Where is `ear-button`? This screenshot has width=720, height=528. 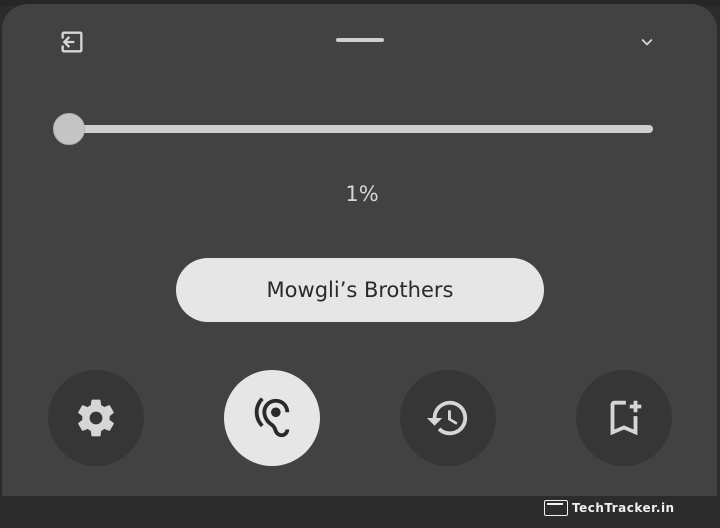 ear-button is located at coordinates (272, 418).